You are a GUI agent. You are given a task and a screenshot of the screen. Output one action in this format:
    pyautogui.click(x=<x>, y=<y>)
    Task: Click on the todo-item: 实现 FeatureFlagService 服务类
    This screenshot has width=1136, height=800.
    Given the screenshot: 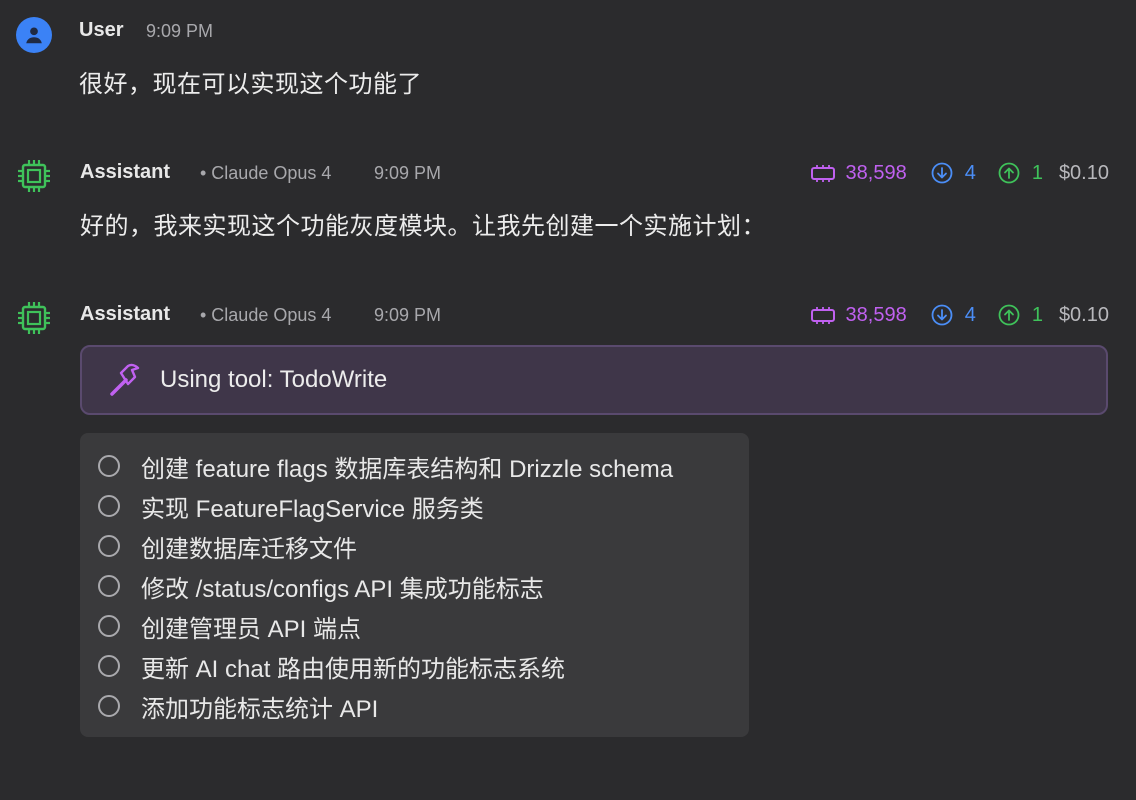 What is the action you would take?
    pyautogui.click(x=291, y=506)
    